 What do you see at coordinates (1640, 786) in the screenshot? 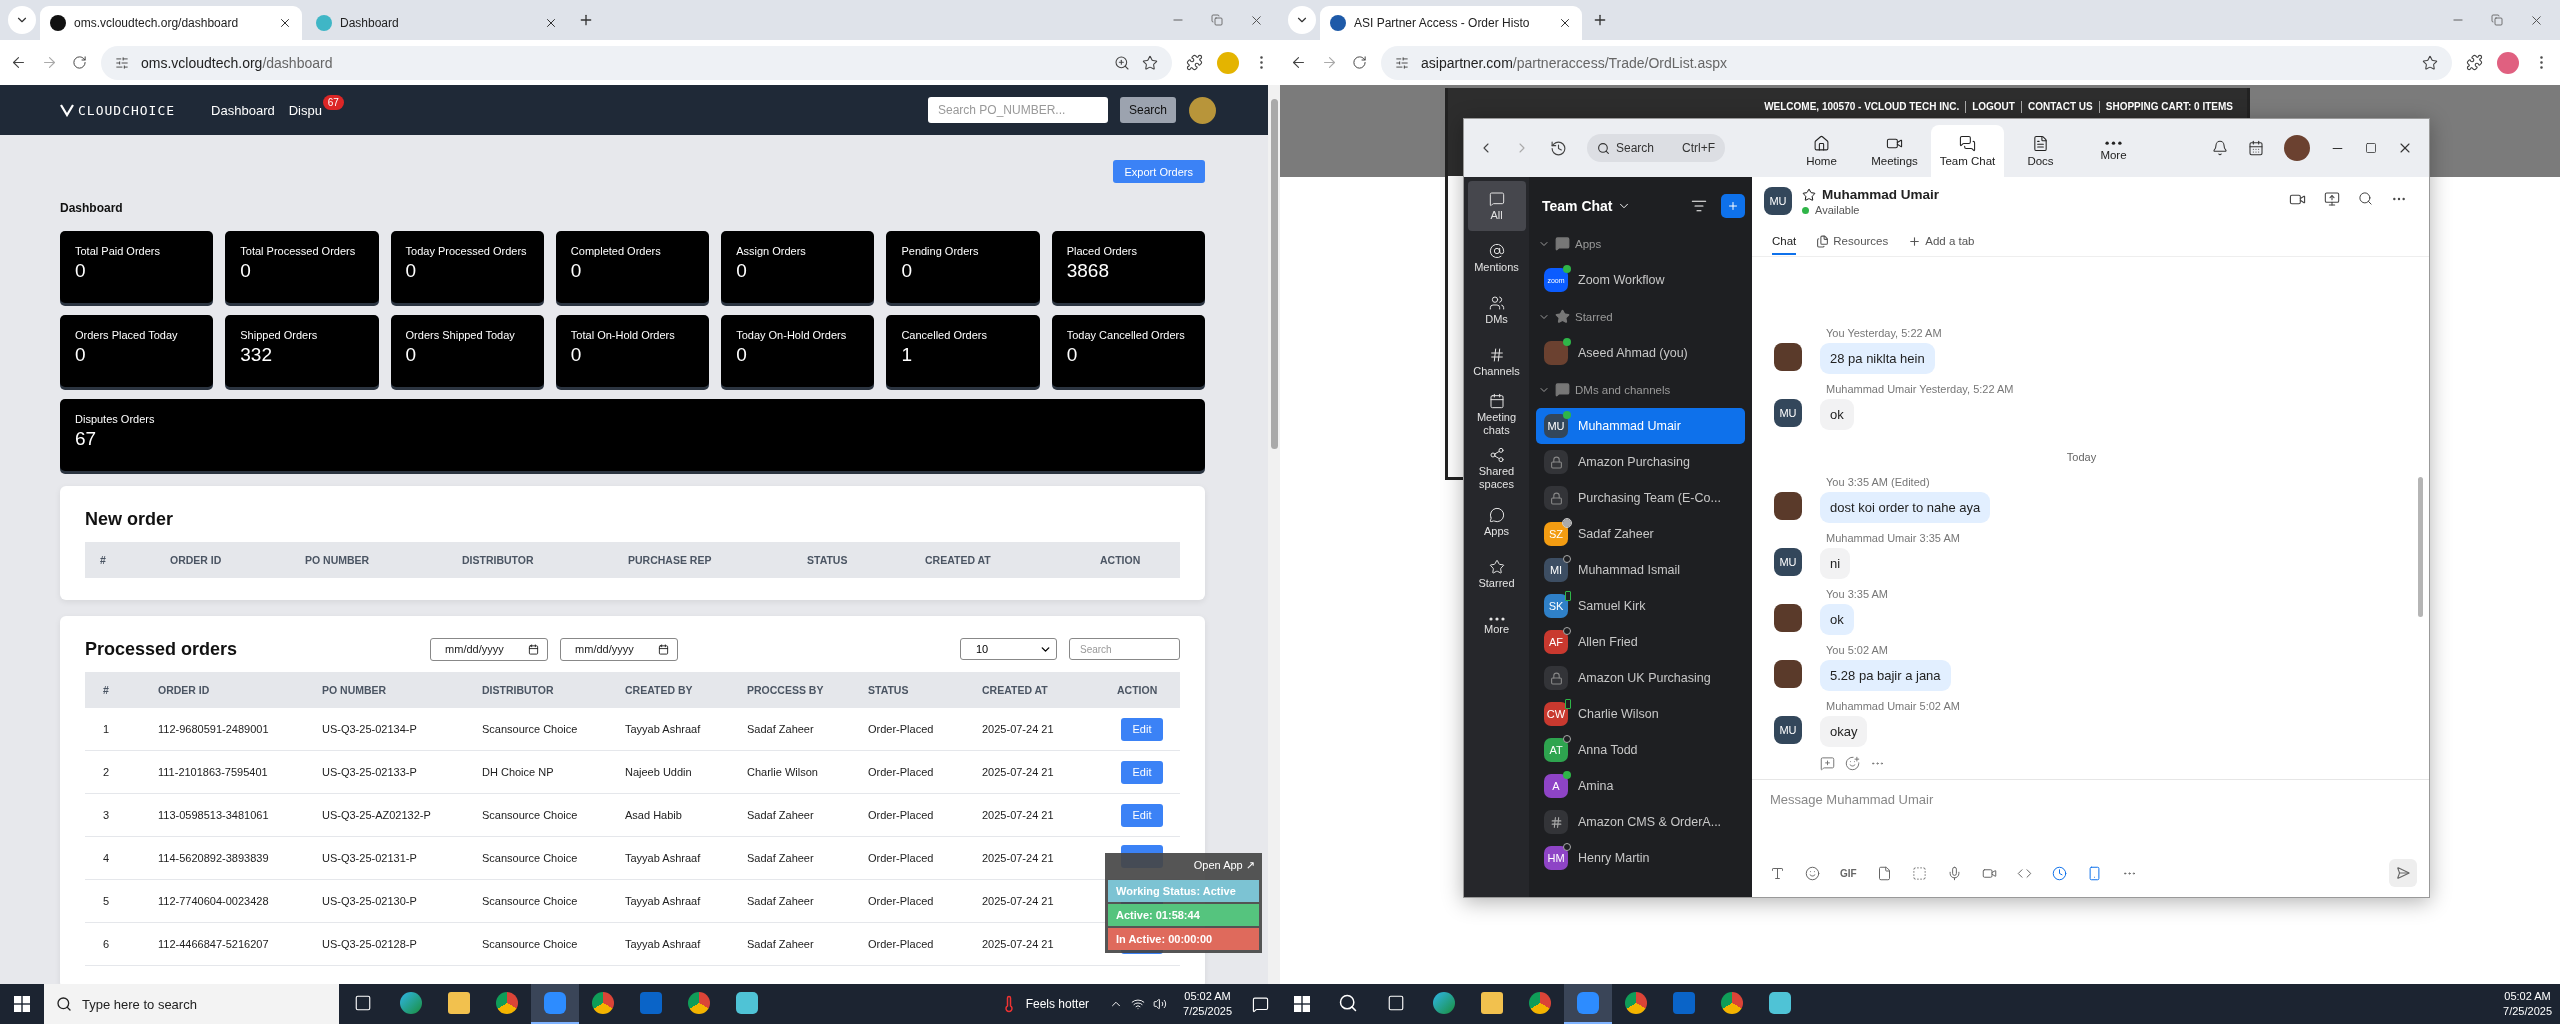
I see `chat-list-item: A Amina` at bounding box center [1640, 786].